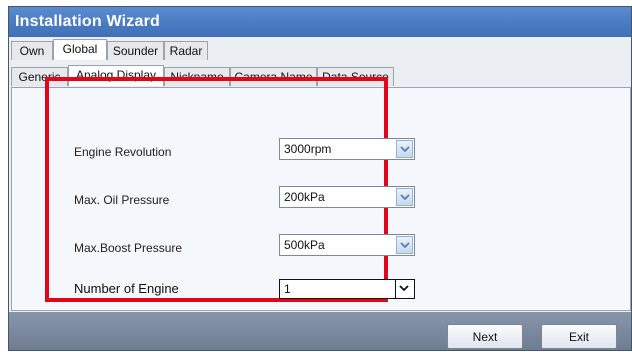 This screenshot has width=632, height=352. I want to click on engine-revolution-value: 3000rpm, so click(308, 149).